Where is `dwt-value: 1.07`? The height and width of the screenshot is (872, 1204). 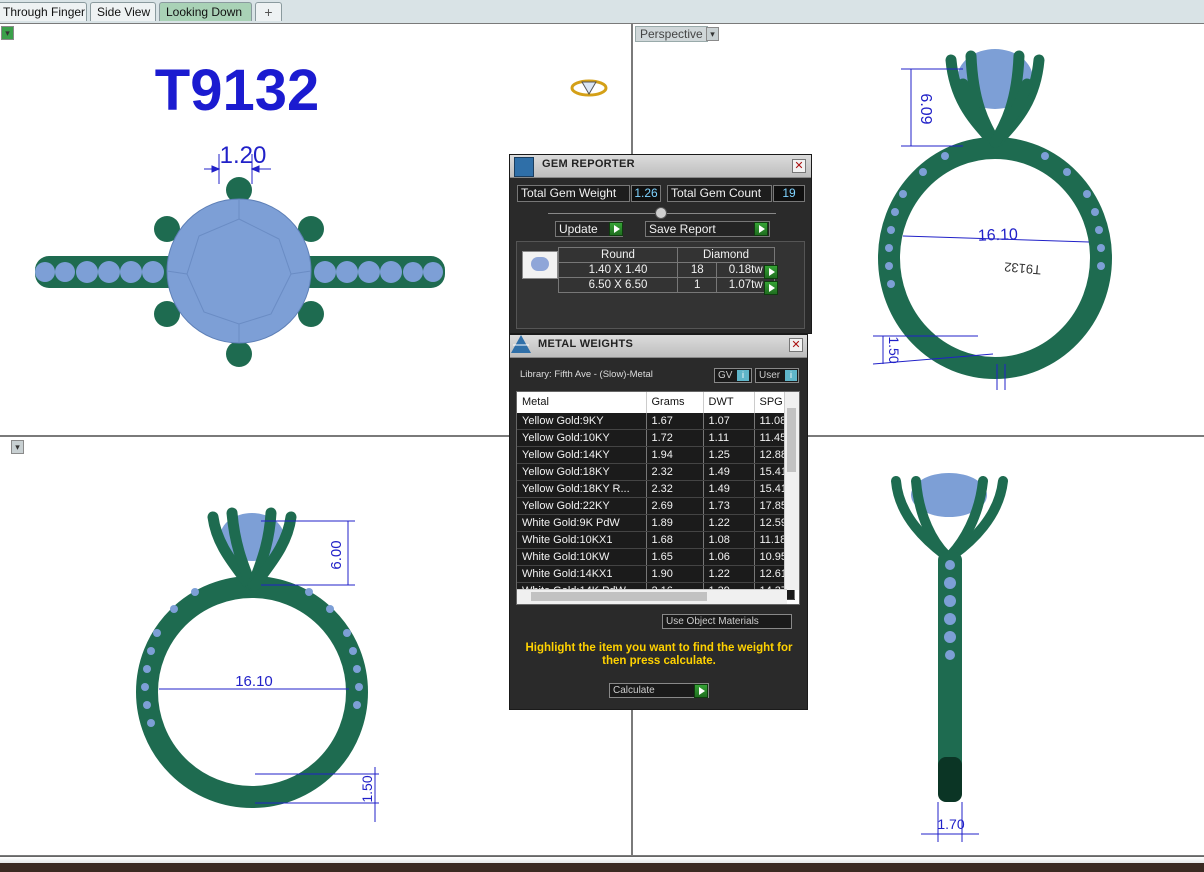
dwt-value: 1.07 is located at coordinates (729, 421).